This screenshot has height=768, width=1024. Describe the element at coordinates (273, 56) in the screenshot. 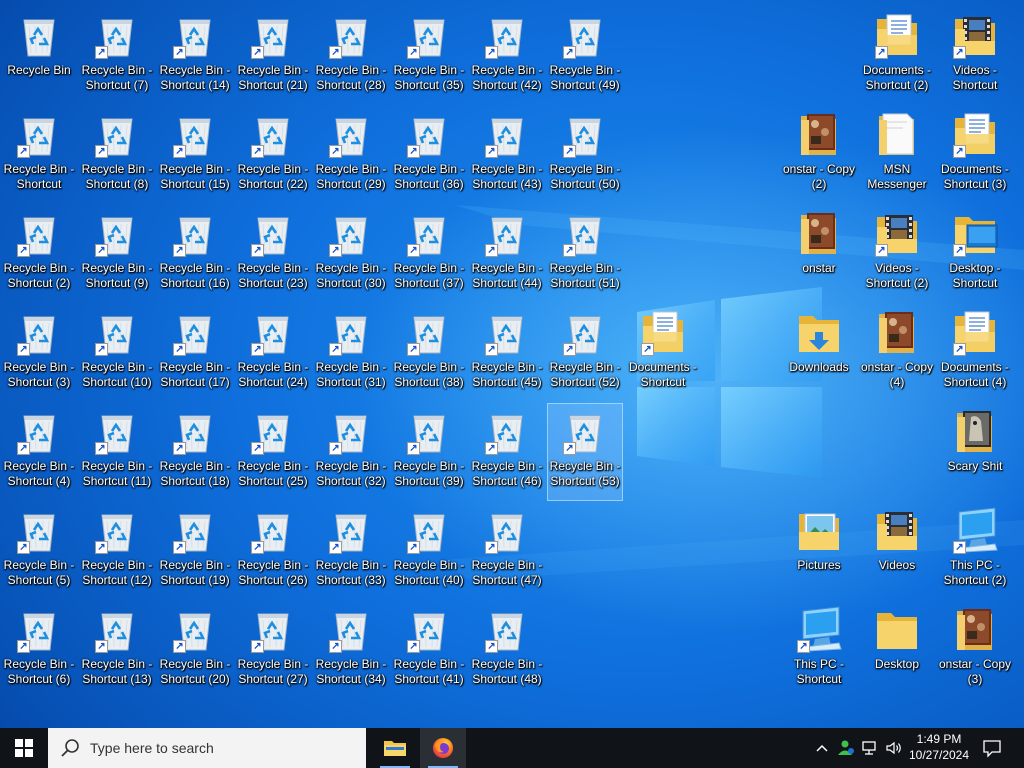

I see `desktop-icon: ↗ Recycle Bin - Shortcut (21)` at that location.